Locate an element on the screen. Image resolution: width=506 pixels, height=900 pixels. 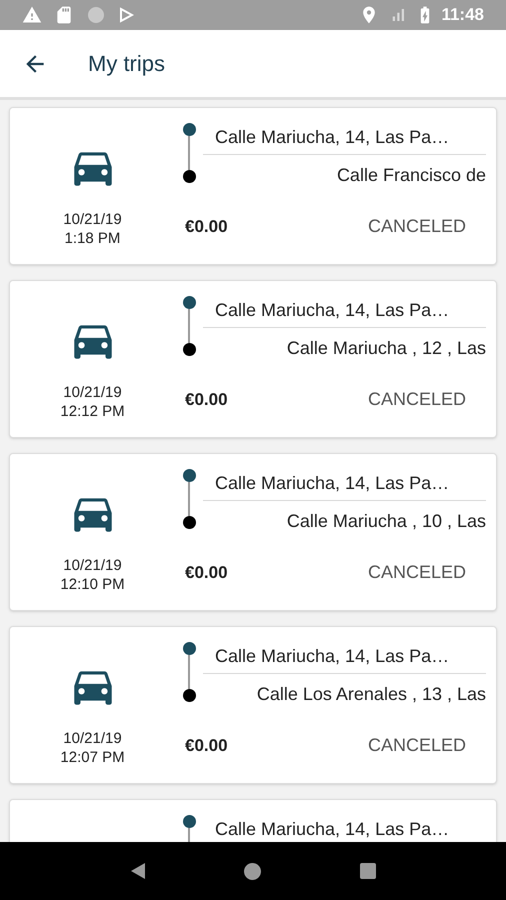
destination-address: Calle Mariucha , 10 , Las is located at coordinates (386, 521).